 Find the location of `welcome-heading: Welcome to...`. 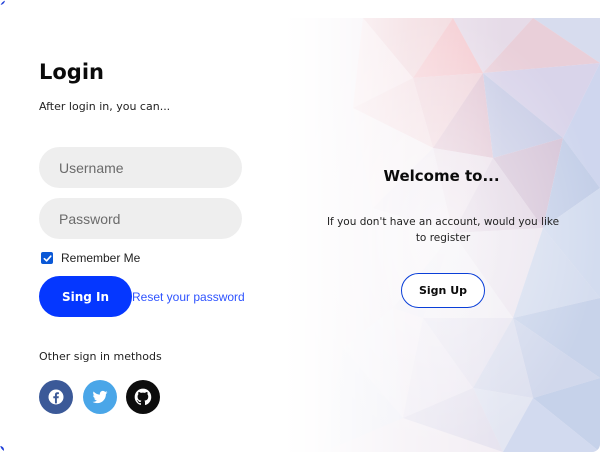

welcome-heading: Welcome to... is located at coordinates (441, 176).